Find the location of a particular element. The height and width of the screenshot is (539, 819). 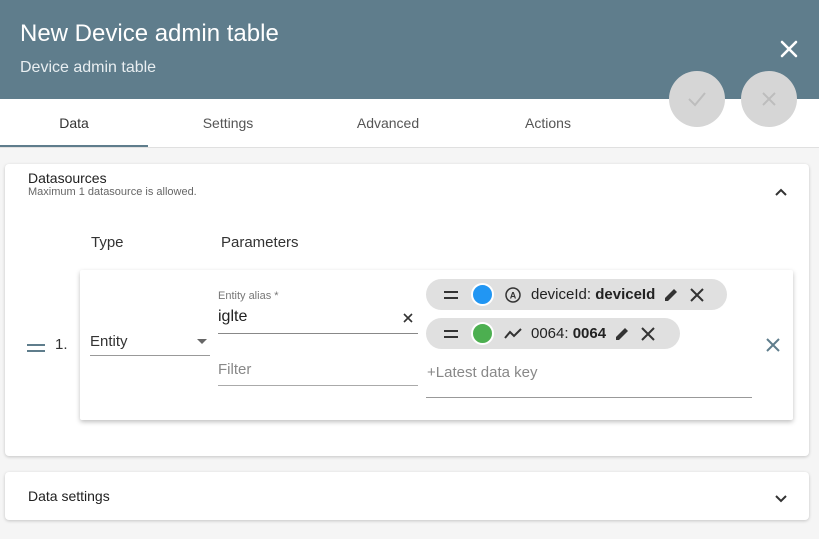

filter-placeholder: Filter is located at coordinates (235, 369).